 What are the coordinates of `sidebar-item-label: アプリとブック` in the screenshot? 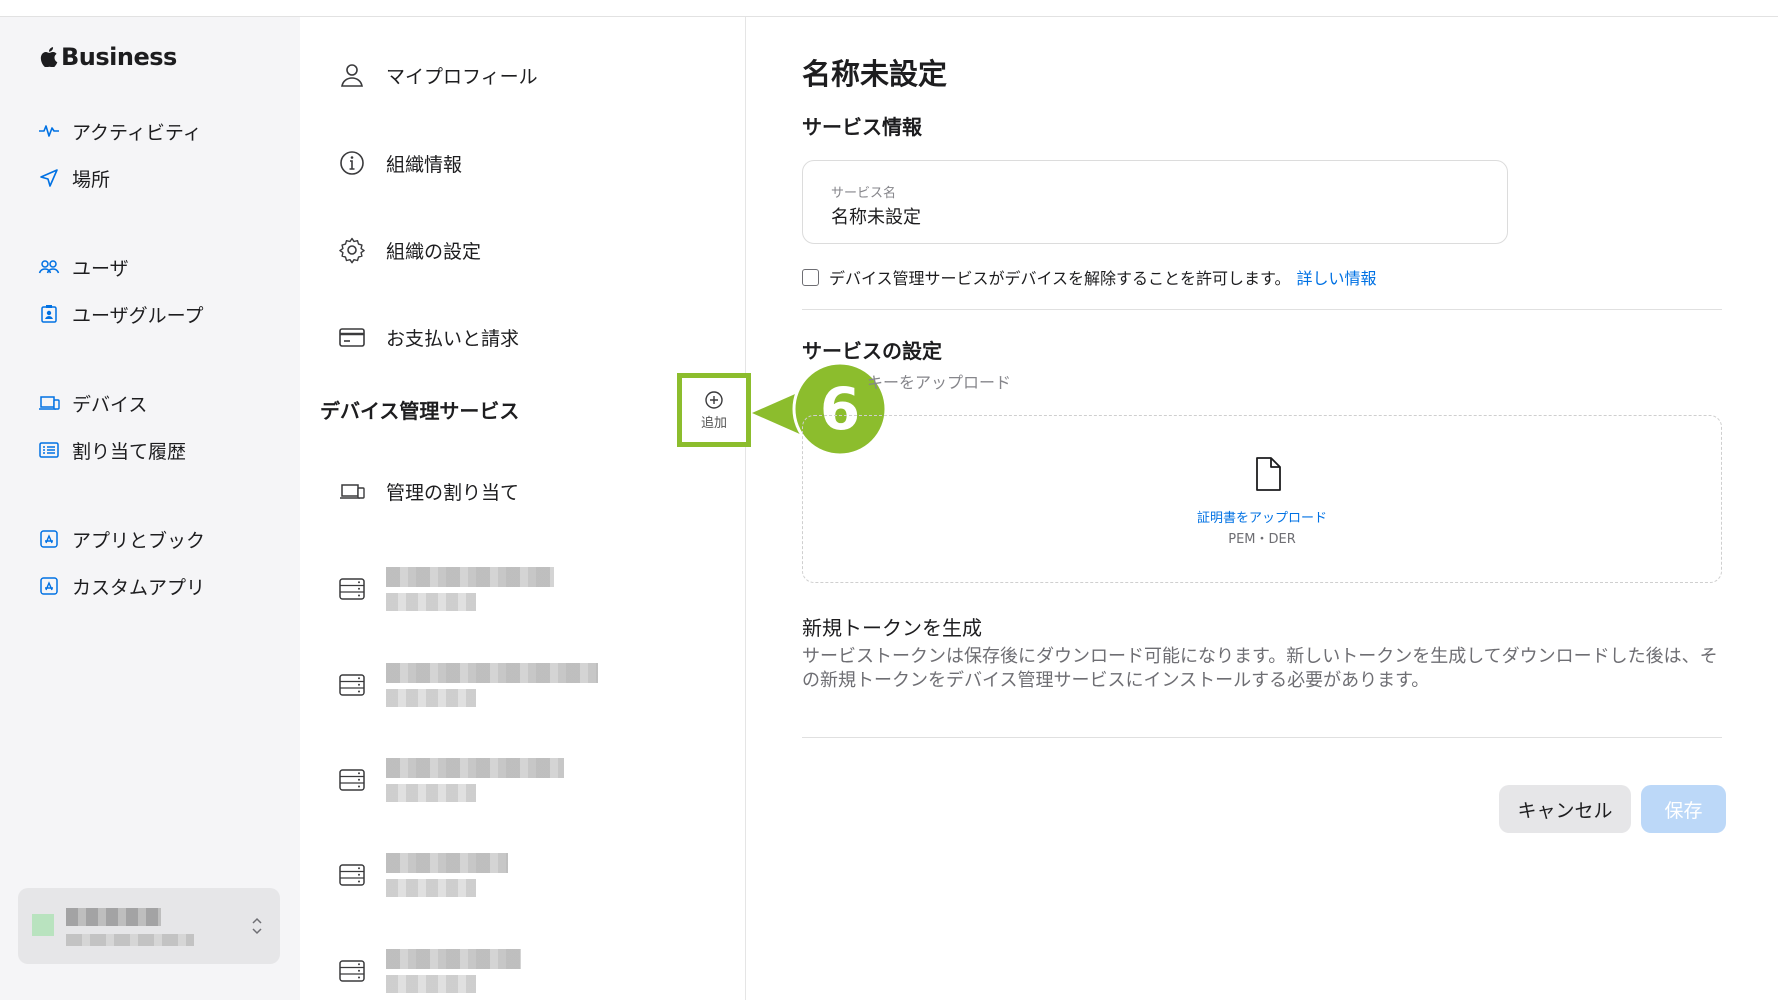 It's located at (139, 540).